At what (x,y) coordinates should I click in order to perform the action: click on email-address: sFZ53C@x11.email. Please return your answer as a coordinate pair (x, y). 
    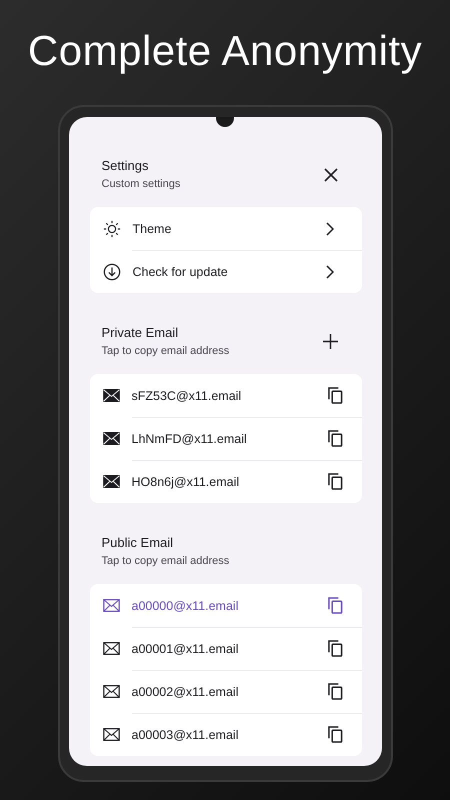
    Looking at the image, I should click on (187, 395).